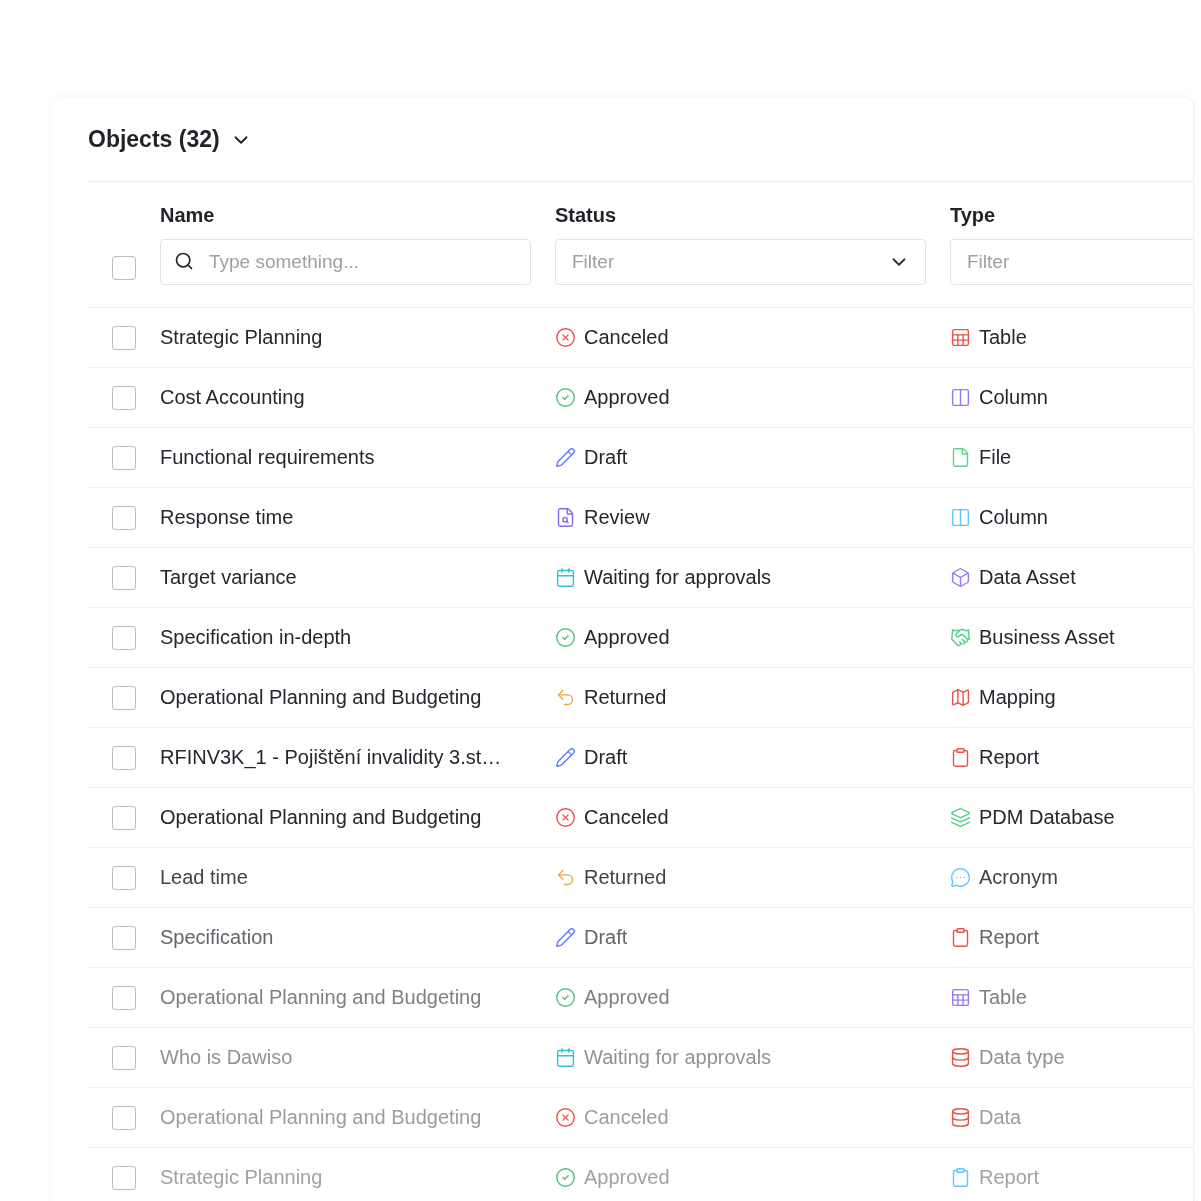  What do you see at coordinates (1022, 1057) in the screenshot?
I see `type-label: Data type` at bounding box center [1022, 1057].